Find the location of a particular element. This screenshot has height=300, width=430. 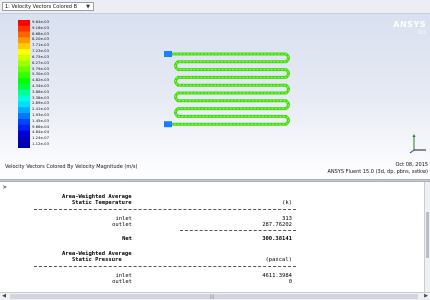

coil-vector-arrows is located at coordinates (227, 89).